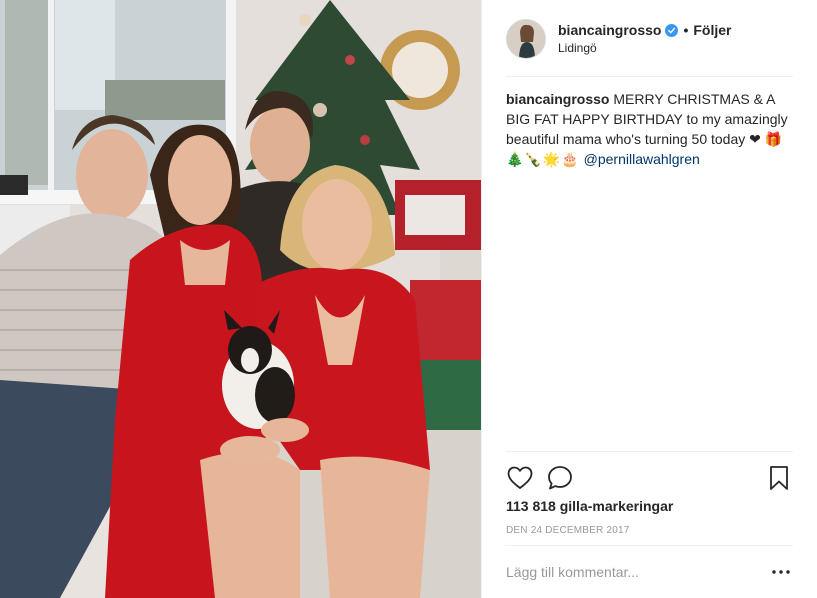 This screenshot has width=817, height=598. Describe the element at coordinates (637, 572) in the screenshot. I see `comment-input` at that location.